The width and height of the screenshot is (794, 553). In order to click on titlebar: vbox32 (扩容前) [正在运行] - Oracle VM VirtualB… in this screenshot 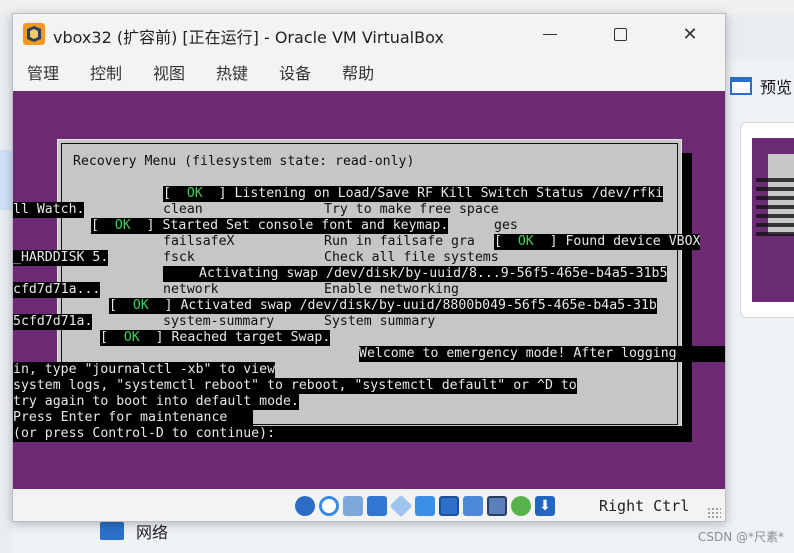, I will do `click(369, 34)`.